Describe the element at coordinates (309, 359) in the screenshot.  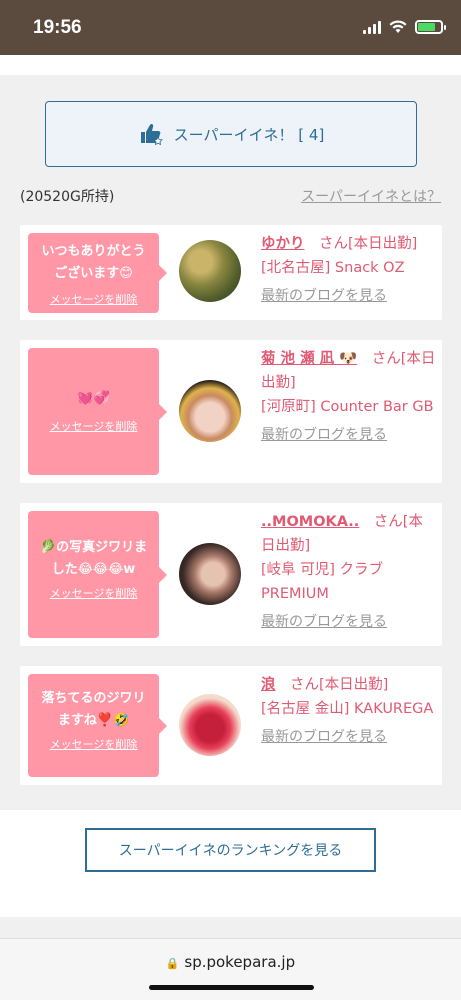
I see `girl-name-link: 菊 池 瀬 凪 🐶` at that location.